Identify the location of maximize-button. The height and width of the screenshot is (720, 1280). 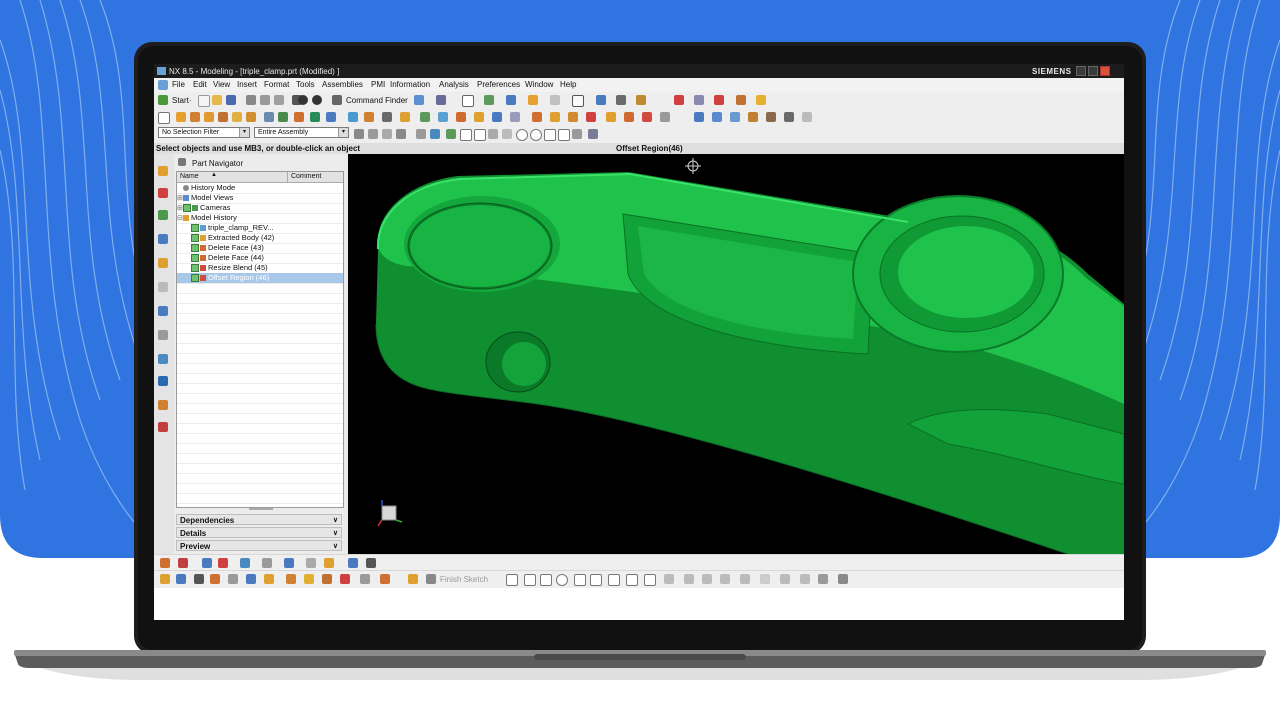
(1093, 71).